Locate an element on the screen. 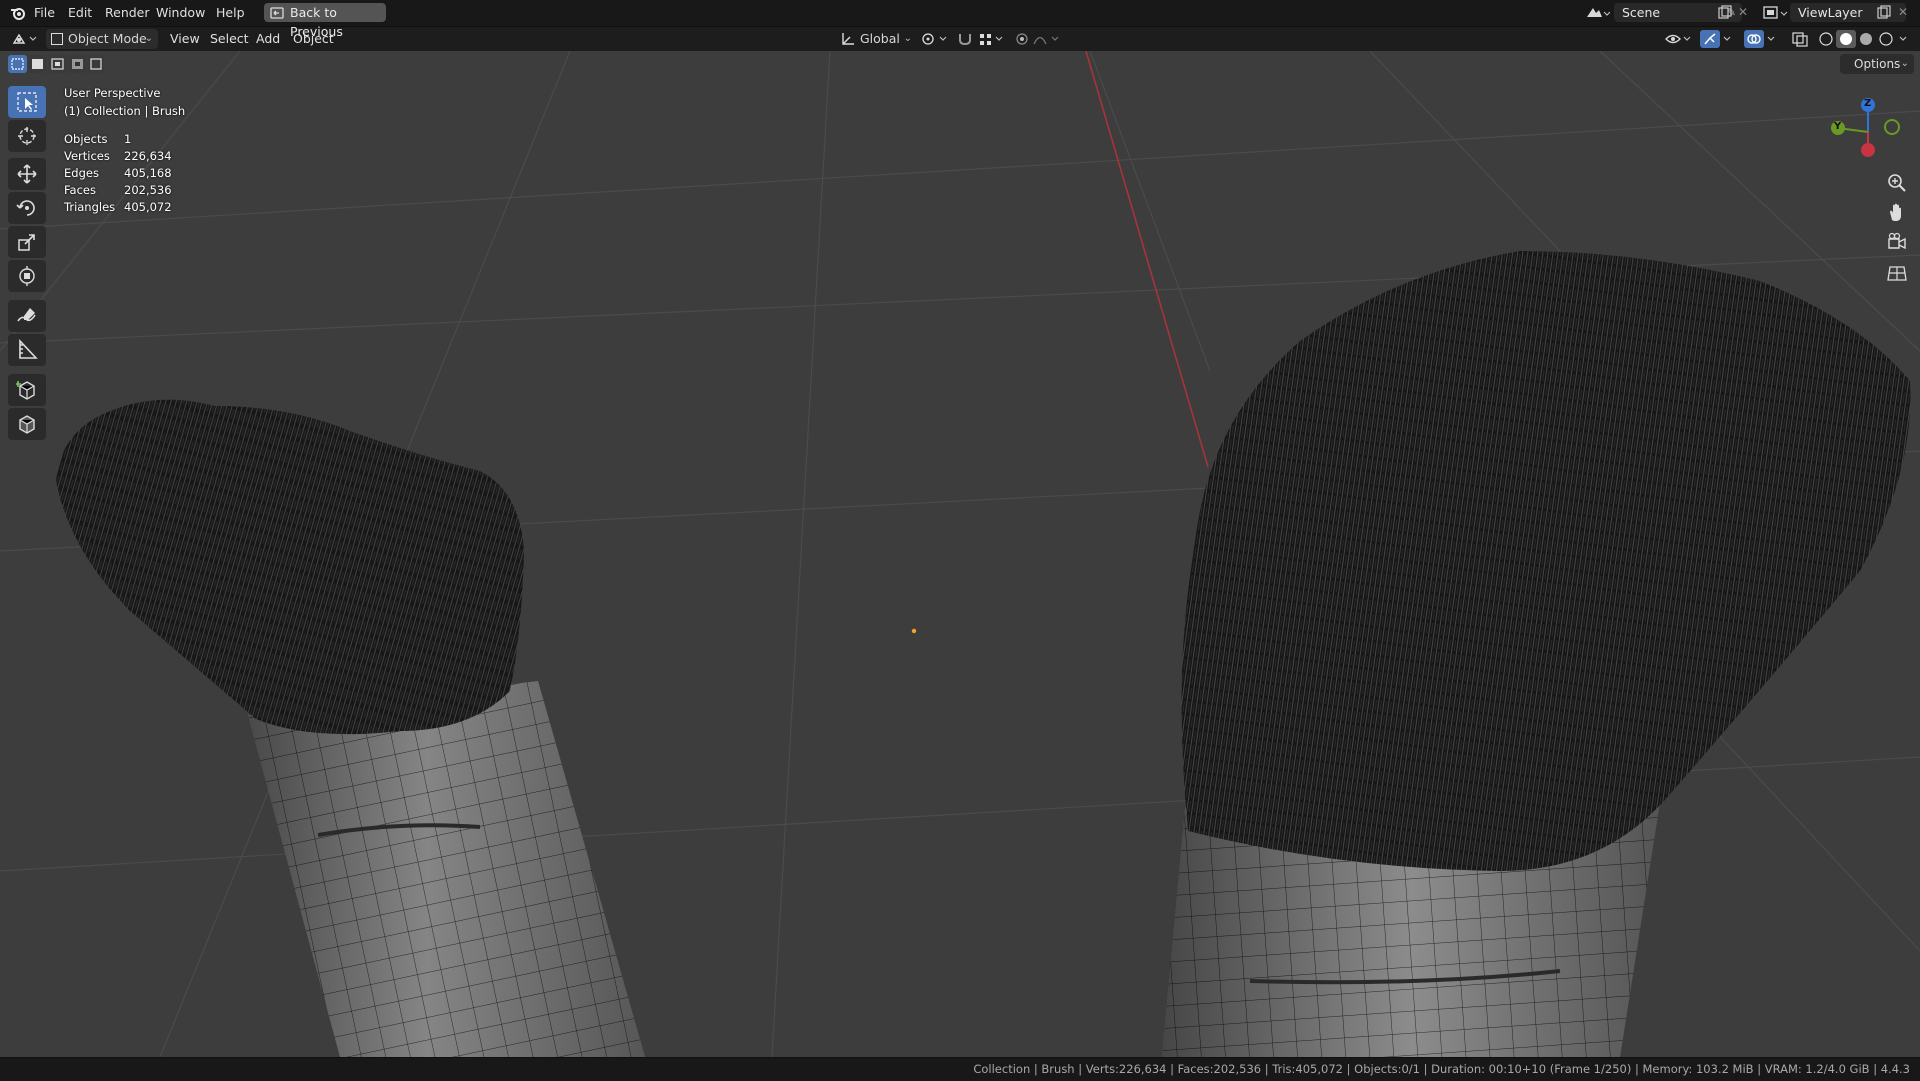  object-mode-dropdown: Object Mode ⌄ is located at coordinates (102, 39).